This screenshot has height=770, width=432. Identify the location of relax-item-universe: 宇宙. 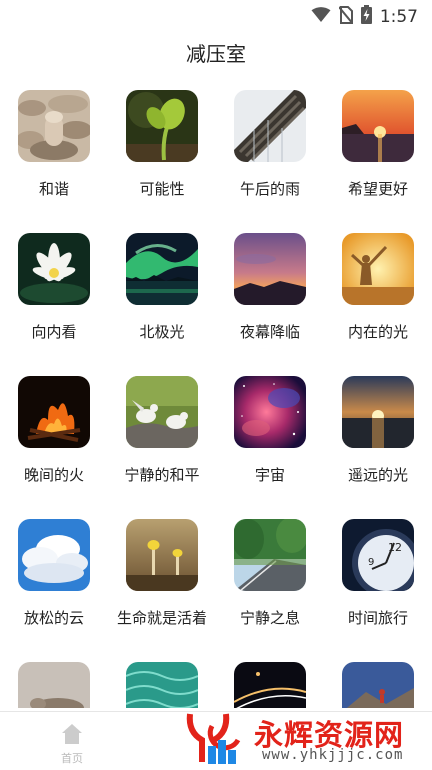
(270, 445).